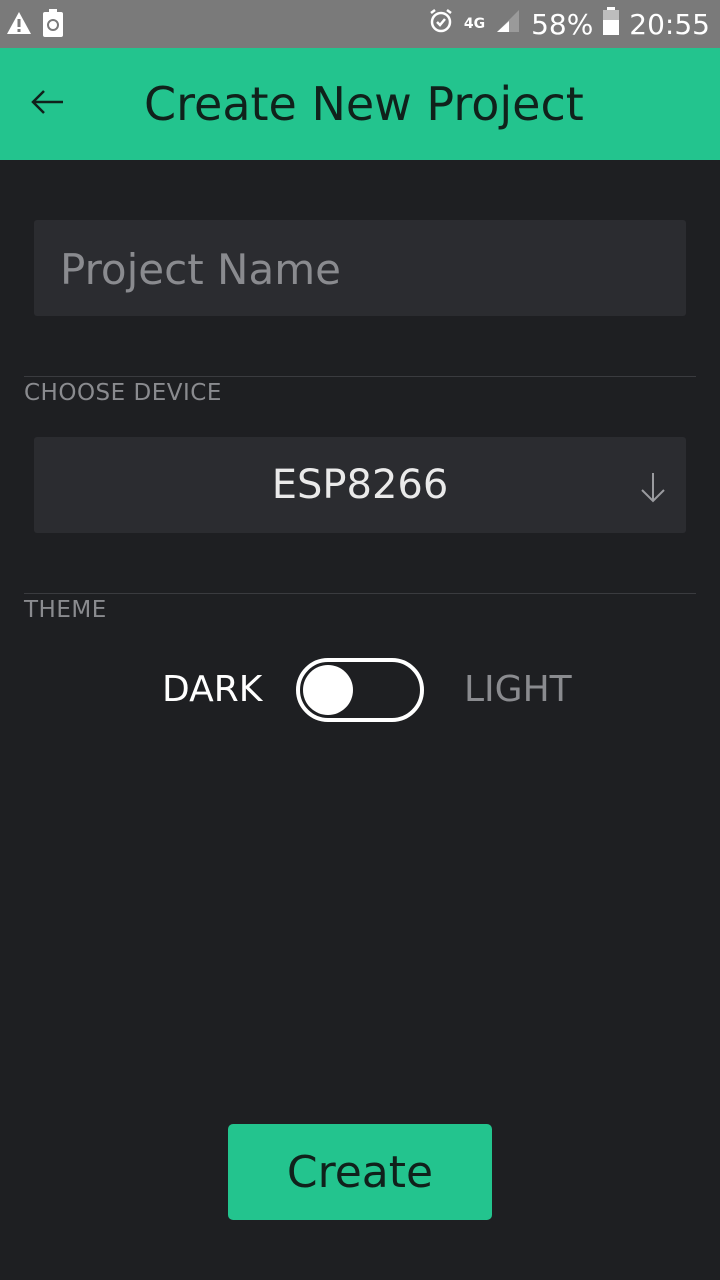 This screenshot has width=720, height=1280. What do you see at coordinates (360, 376) in the screenshot?
I see `device-divider` at bounding box center [360, 376].